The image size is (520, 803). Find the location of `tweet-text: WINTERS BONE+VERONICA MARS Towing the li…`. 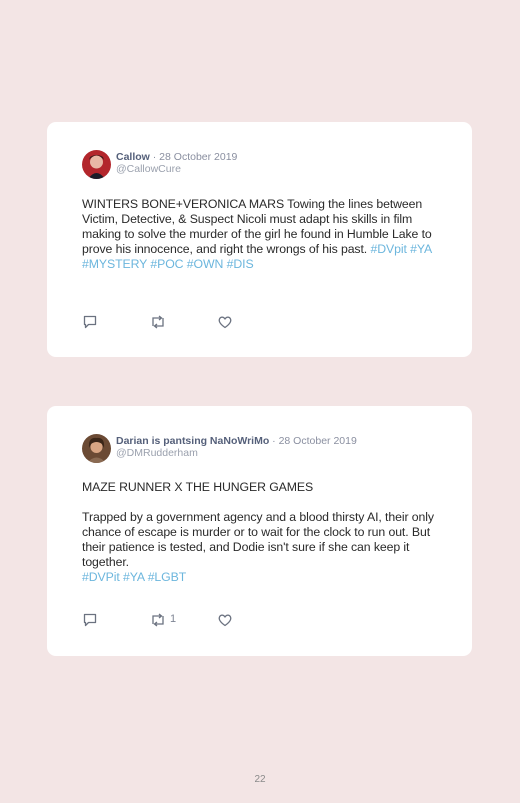

tweet-text: WINTERS BONE+VERONICA MARS Towing the li… is located at coordinates (262, 234).